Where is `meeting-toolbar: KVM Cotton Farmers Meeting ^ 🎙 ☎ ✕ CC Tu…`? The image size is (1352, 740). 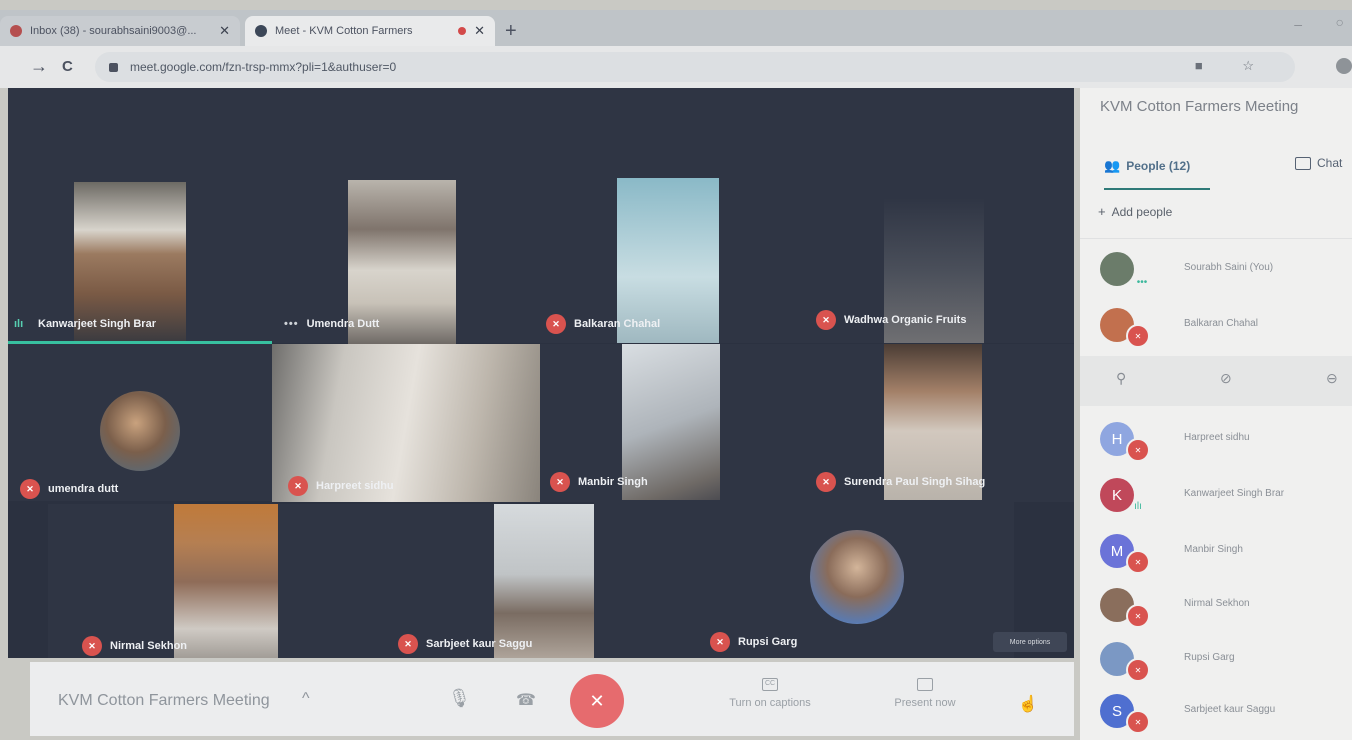 meeting-toolbar: KVM Cotton Farmers Meeting ^ 🎙 ☎ ✕ CC Tu… is located at coordinates (552, 699).